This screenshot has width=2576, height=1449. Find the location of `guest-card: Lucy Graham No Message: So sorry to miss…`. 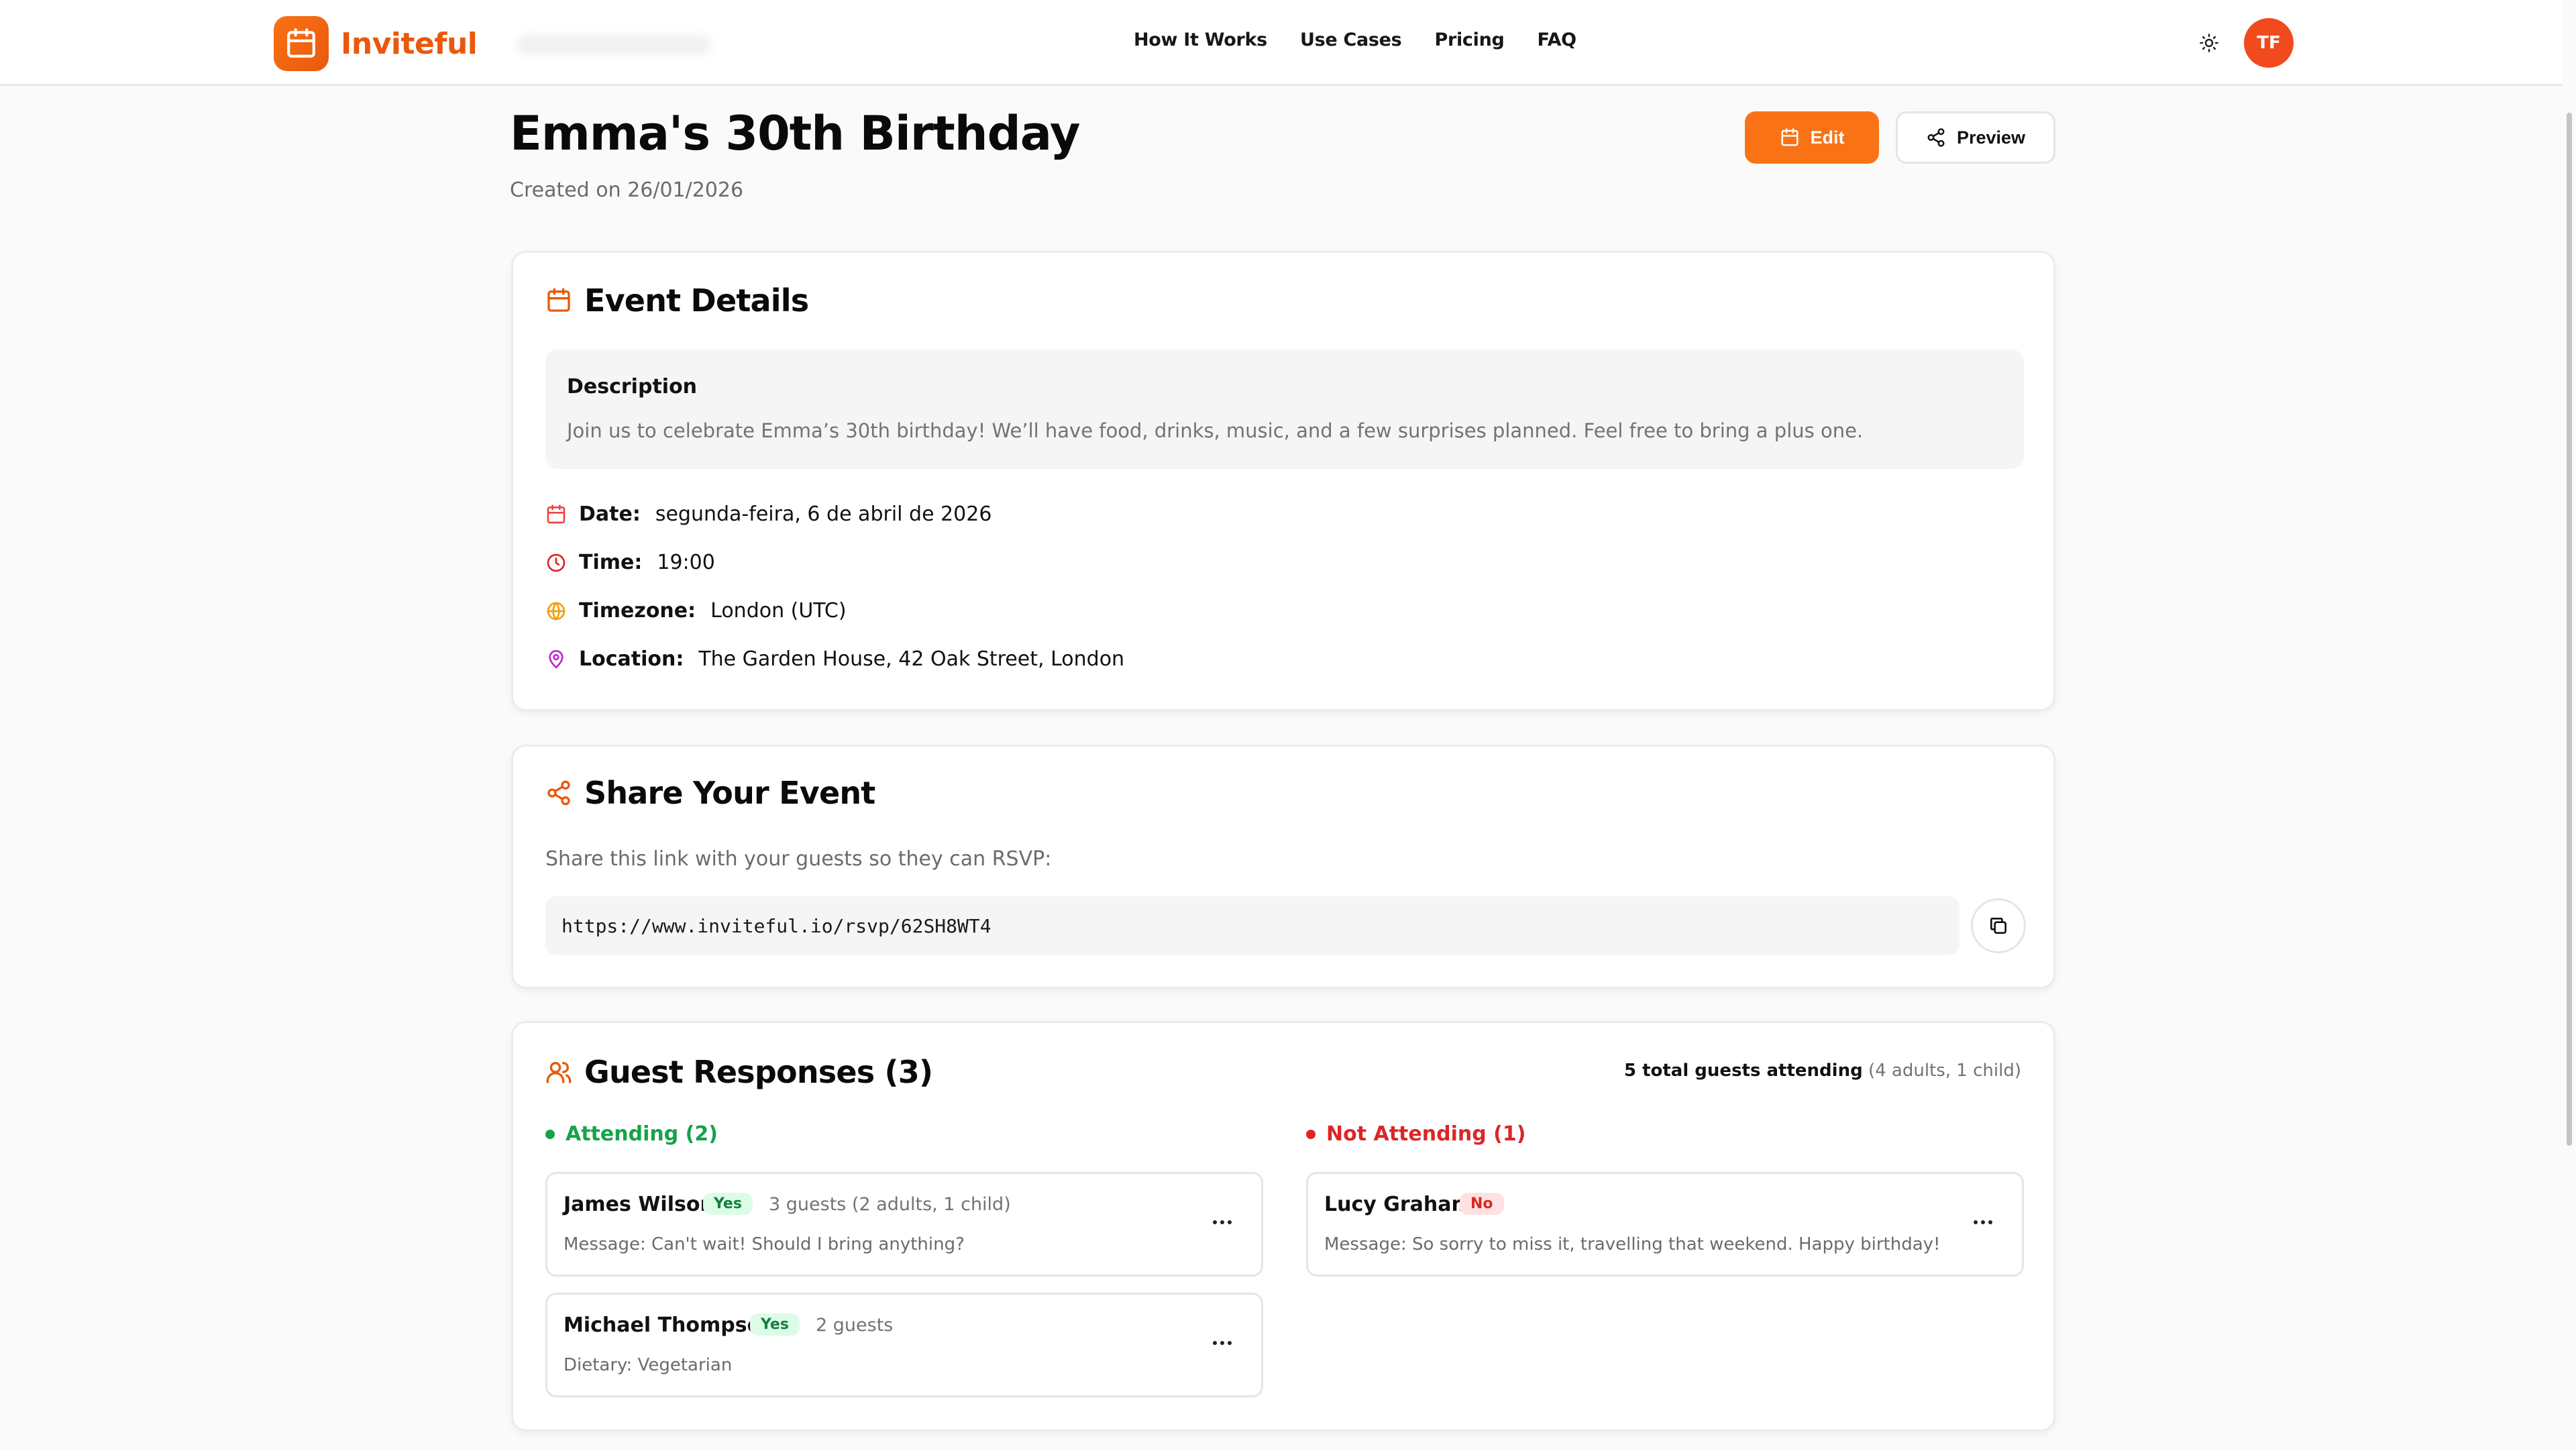

guest-card: Lucy Graham No Message: So sorry to miss… is located at coordinates (1665, 1224).